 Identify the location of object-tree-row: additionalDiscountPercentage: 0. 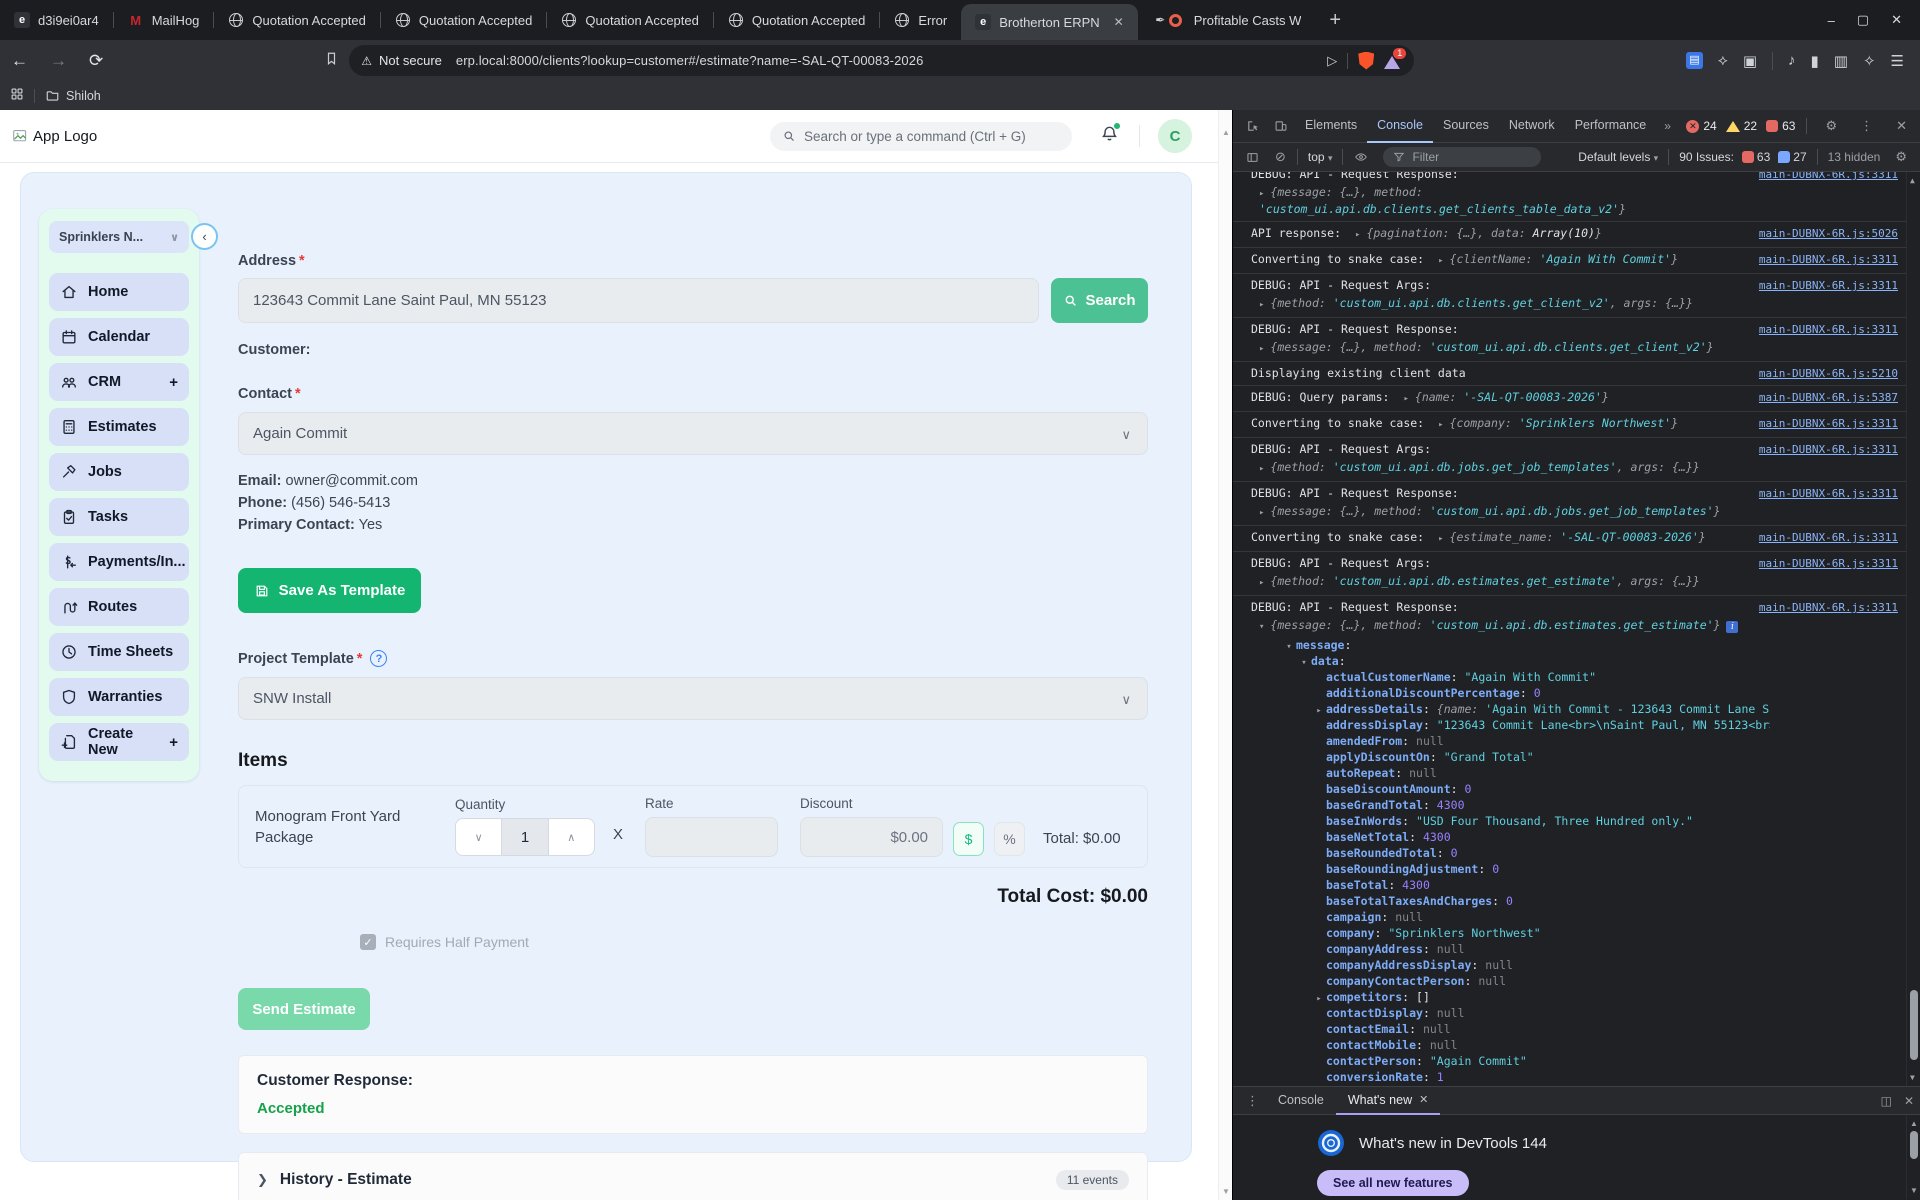
(1510, 693).